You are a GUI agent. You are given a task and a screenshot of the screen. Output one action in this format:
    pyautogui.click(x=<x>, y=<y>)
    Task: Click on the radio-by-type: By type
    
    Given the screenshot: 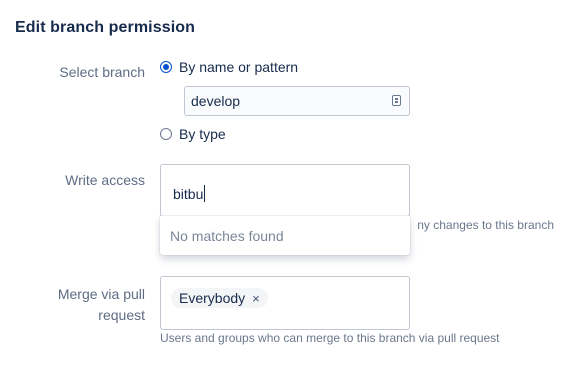 What is the action you would take?
    pyautogui.click(x=193, y=134)
    